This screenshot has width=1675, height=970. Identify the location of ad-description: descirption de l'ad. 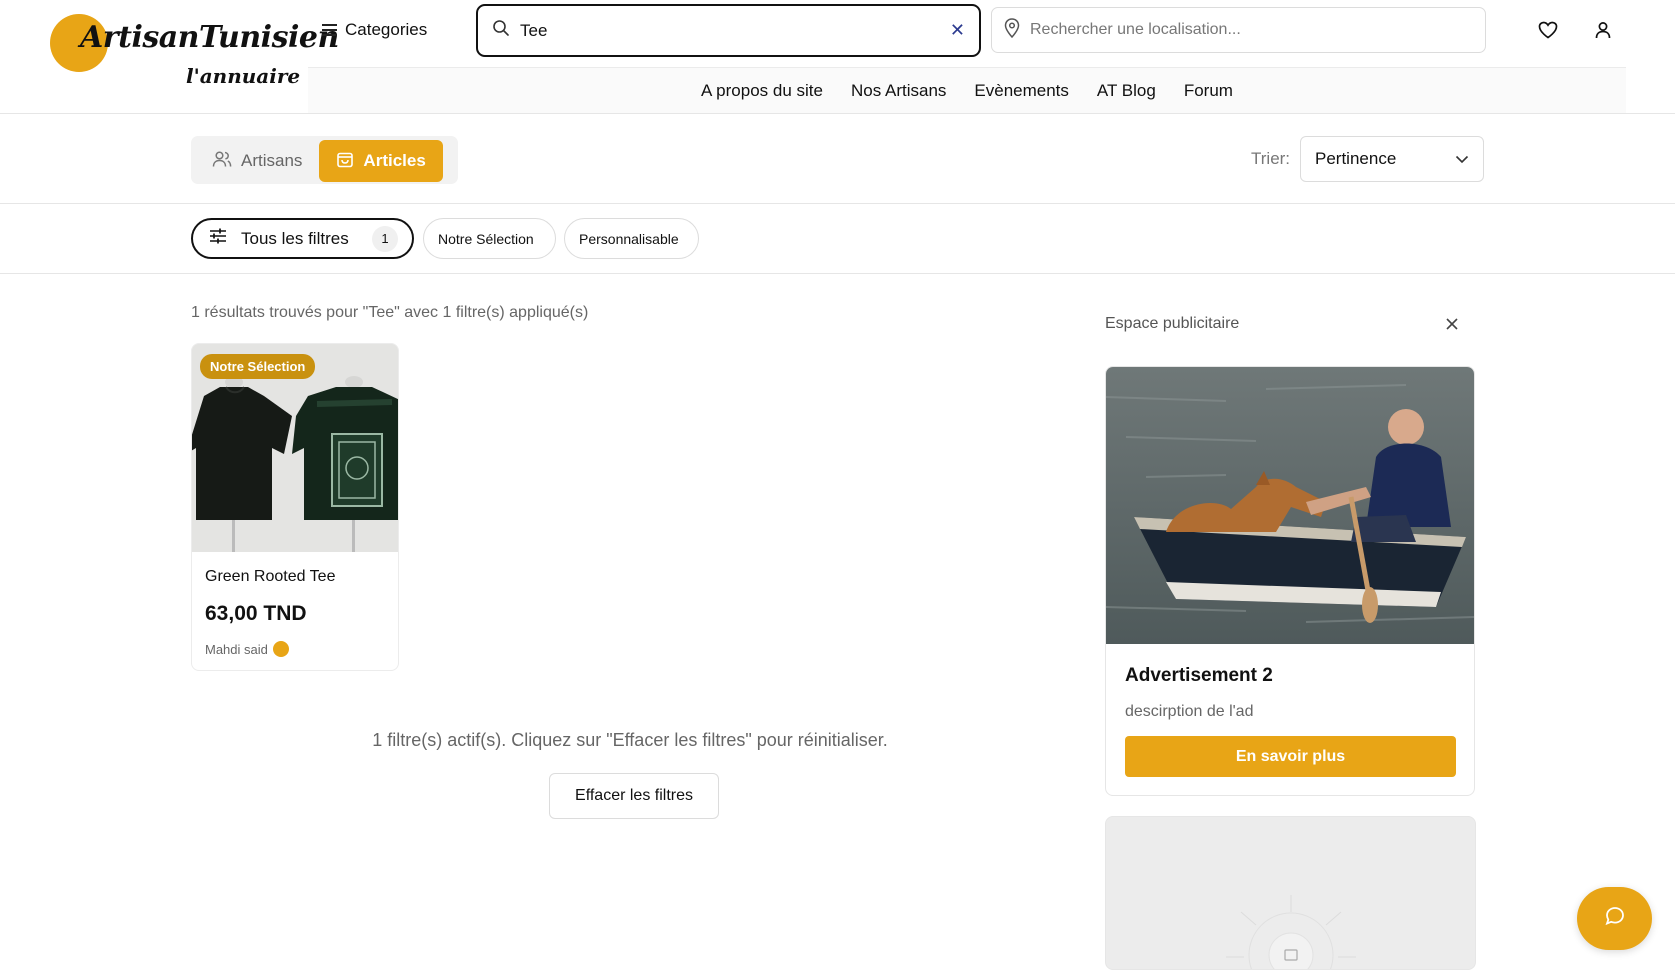
(1189, 711).